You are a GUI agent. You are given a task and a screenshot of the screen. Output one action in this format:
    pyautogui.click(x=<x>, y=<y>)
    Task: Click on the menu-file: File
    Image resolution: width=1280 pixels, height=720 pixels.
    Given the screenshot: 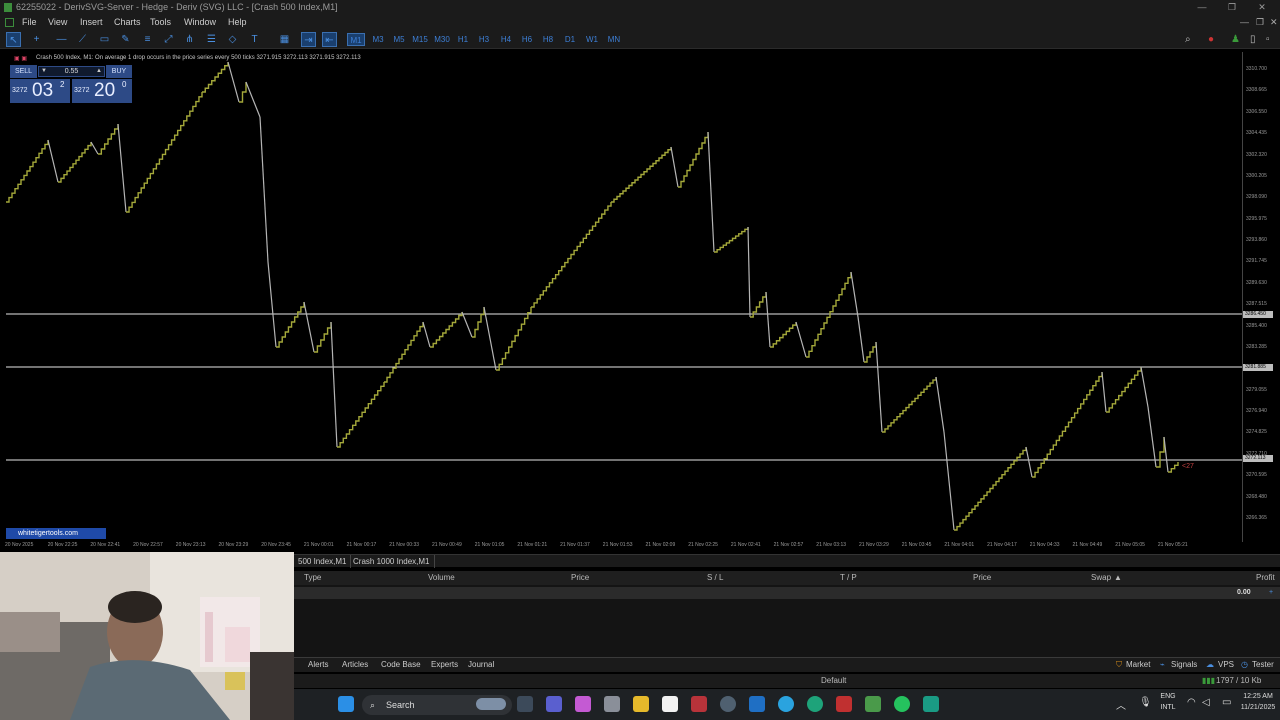 What is the action you would take?
    pyautogui.click(x=29, y=22)
    